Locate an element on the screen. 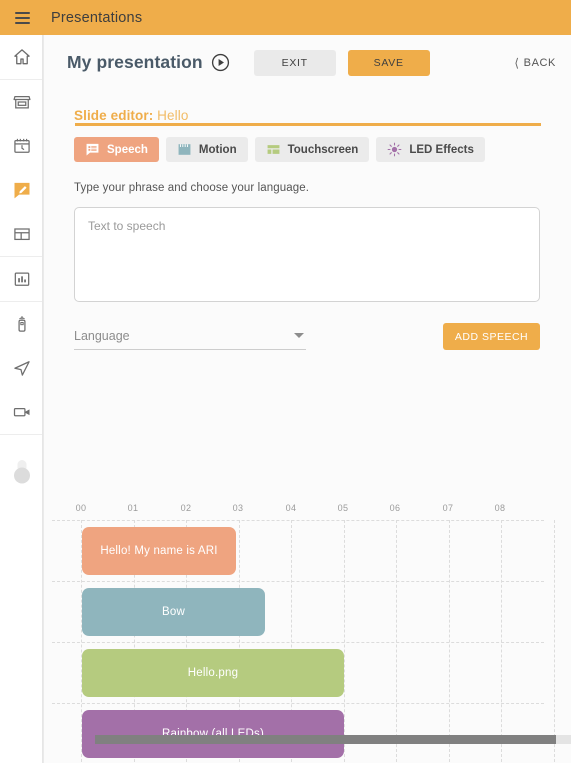 The image size is (571, 763). timeline-track-led: Rainbow (all LEDs) is located at coordinates (307, 733).